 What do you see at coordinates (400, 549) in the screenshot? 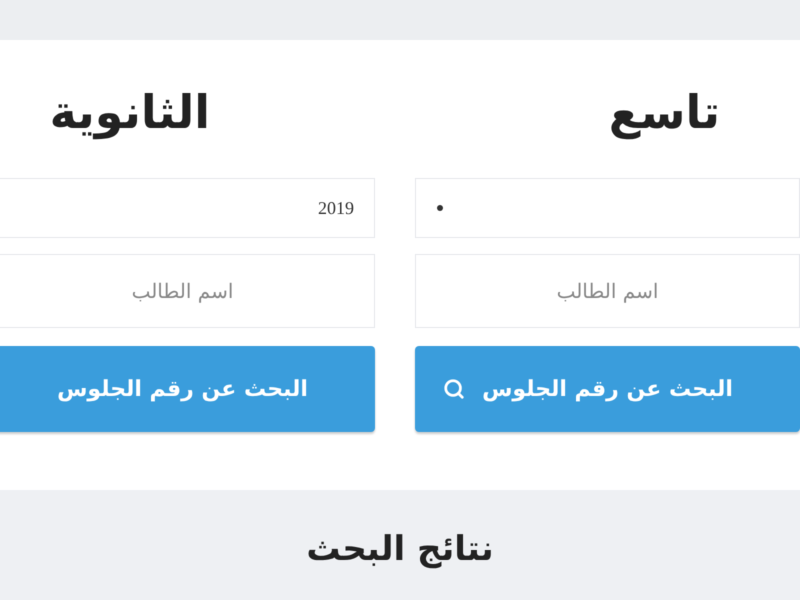
I see `results-heading: نتائج البحث` at bounding box center [400, 549].